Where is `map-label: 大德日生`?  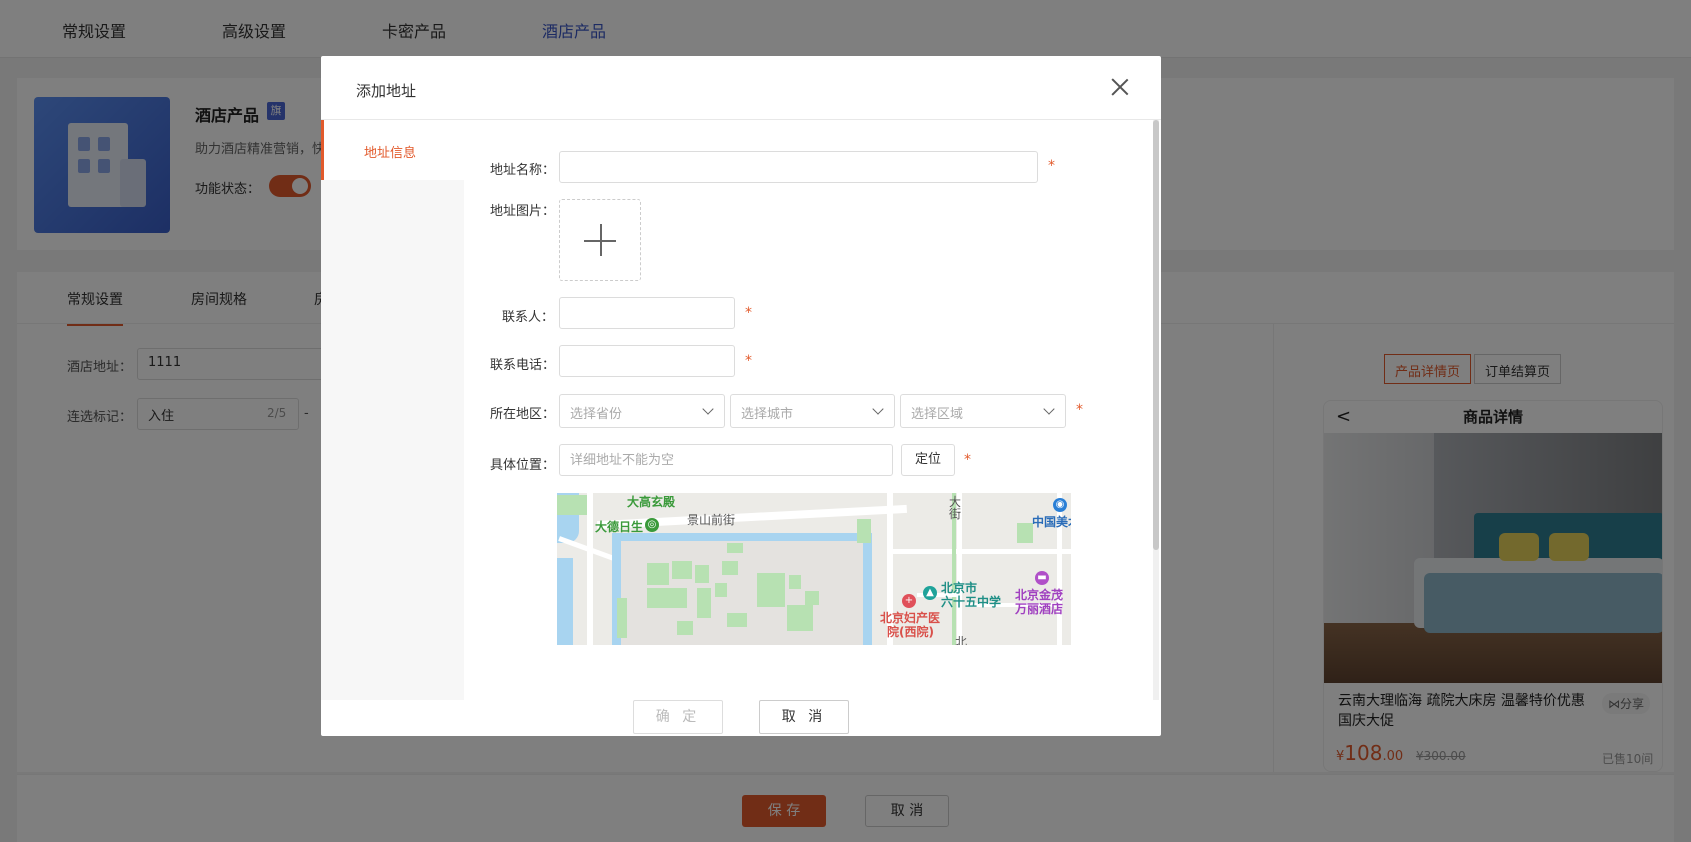
map-label: 大德日生 is located at coordinates (619, 527).